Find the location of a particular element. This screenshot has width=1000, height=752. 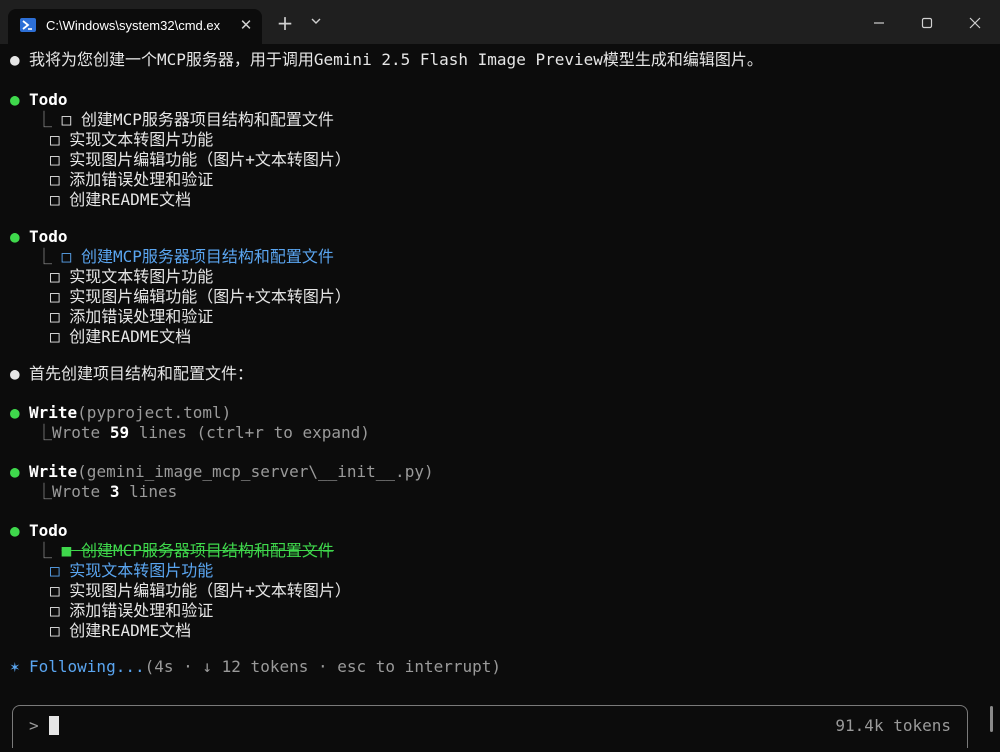

tab-close-icon: ✕ is located at coordinates (246, 26).